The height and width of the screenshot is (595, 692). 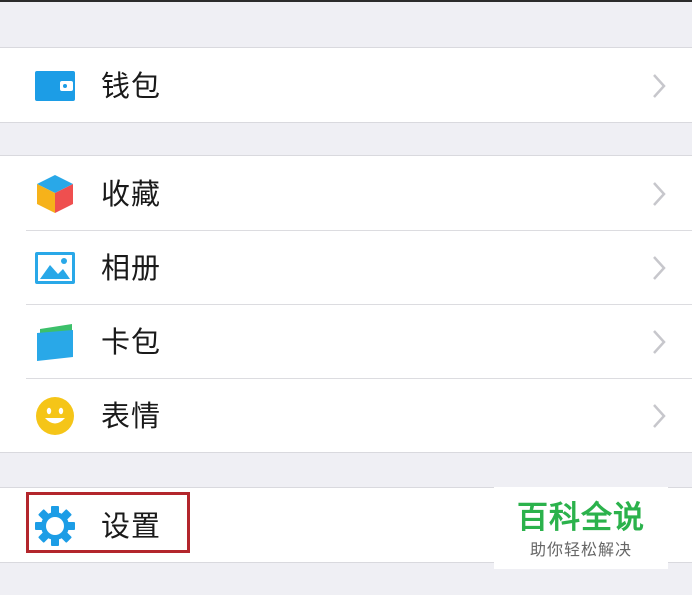 I want to click on emoji-smiley-icon, so click(x=55, y=416).